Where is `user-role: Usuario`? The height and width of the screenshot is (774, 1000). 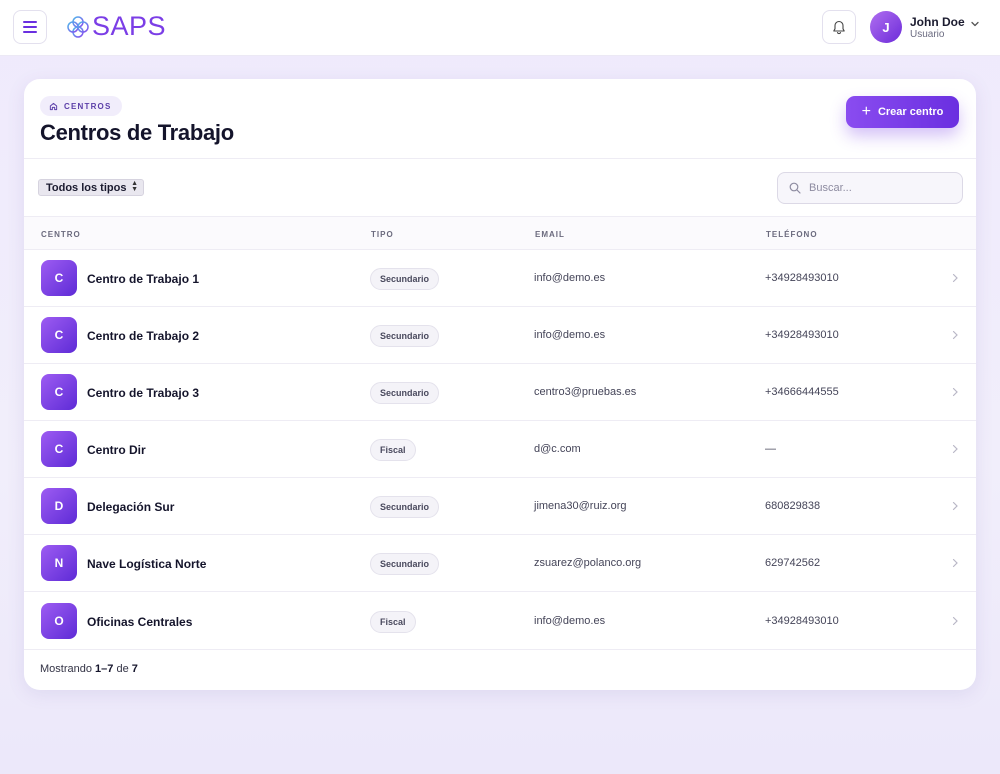 user-role: Usuario is located at coordinates (927, 34).